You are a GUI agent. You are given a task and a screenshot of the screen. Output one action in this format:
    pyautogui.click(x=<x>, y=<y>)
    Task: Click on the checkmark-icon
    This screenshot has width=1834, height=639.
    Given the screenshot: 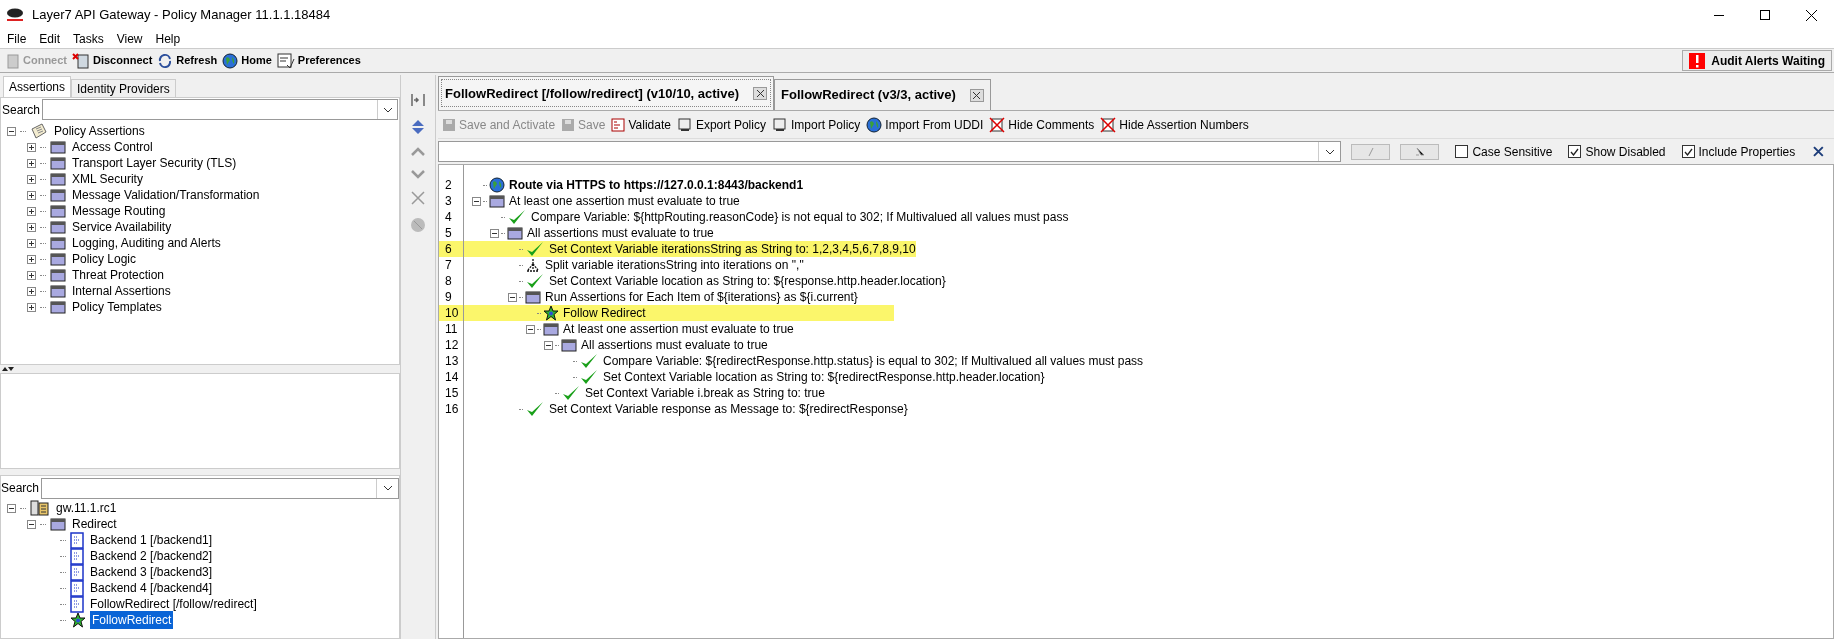 What is the action you would take?
    pyautogui.click(x=535, y=409)
    